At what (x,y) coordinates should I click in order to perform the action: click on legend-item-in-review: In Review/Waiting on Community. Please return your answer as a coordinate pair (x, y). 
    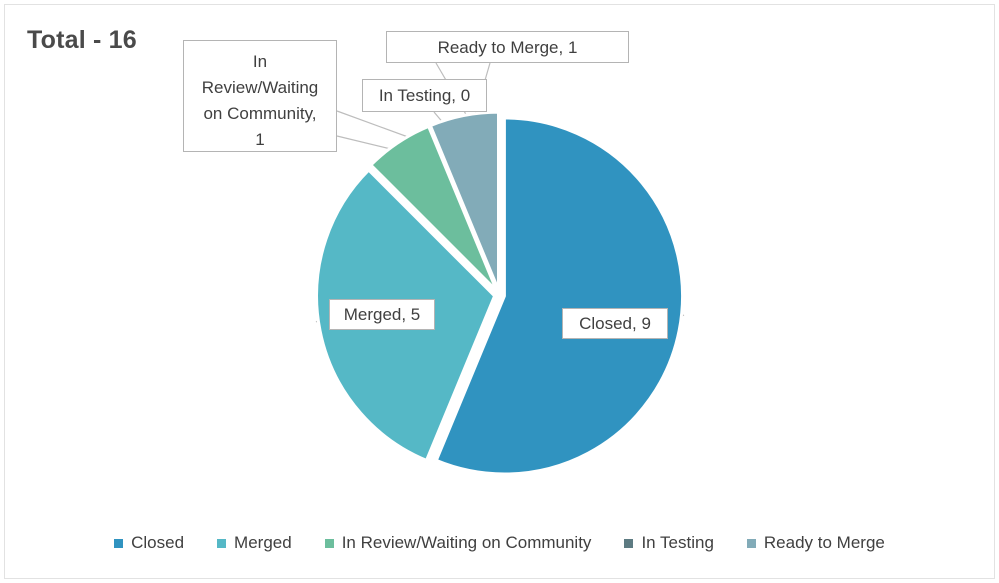
    Looking at the image, I should click on (458, 543).